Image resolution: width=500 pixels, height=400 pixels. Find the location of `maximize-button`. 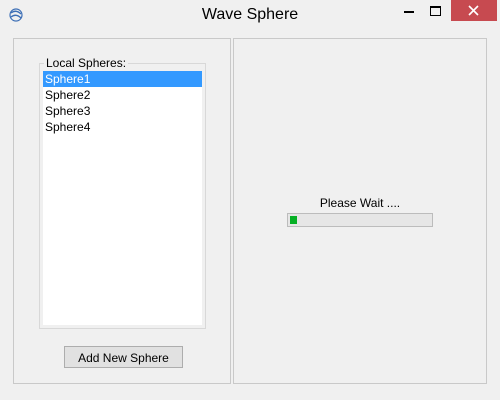

maximize-button is located at coordinates (435, 10).